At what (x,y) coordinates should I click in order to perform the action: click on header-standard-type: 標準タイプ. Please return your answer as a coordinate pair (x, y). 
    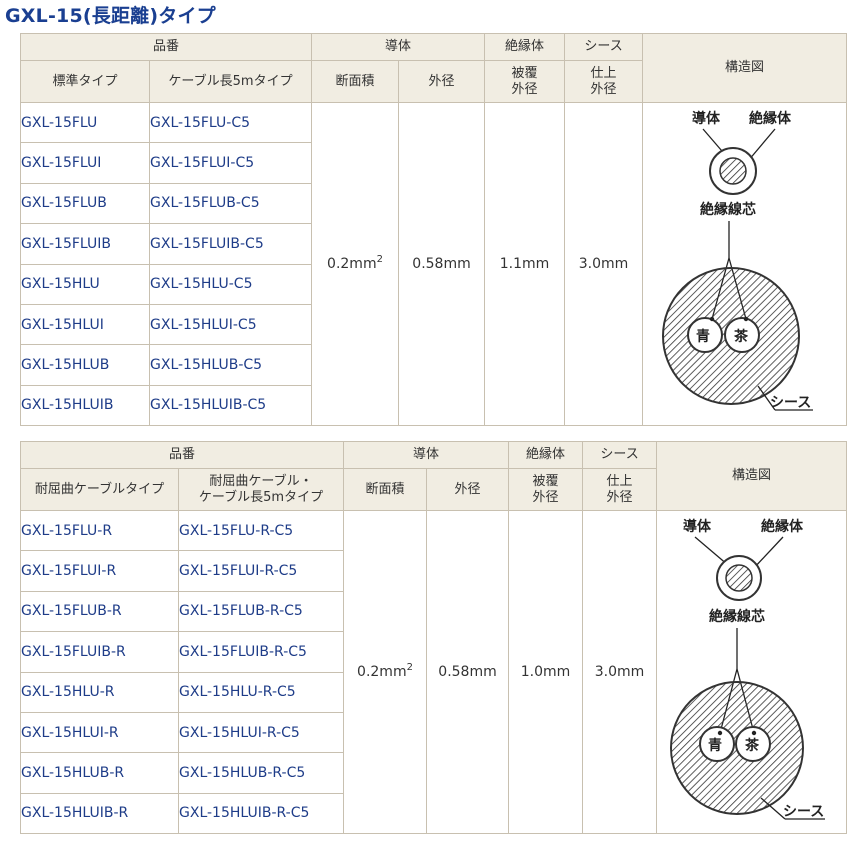
    Looking at the image, I should click on (85, 81).